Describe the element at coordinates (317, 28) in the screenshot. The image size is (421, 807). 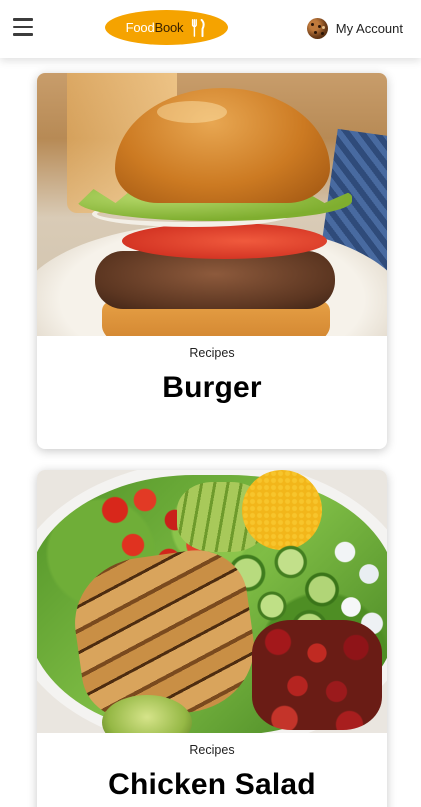
I see `avatar` at that location.